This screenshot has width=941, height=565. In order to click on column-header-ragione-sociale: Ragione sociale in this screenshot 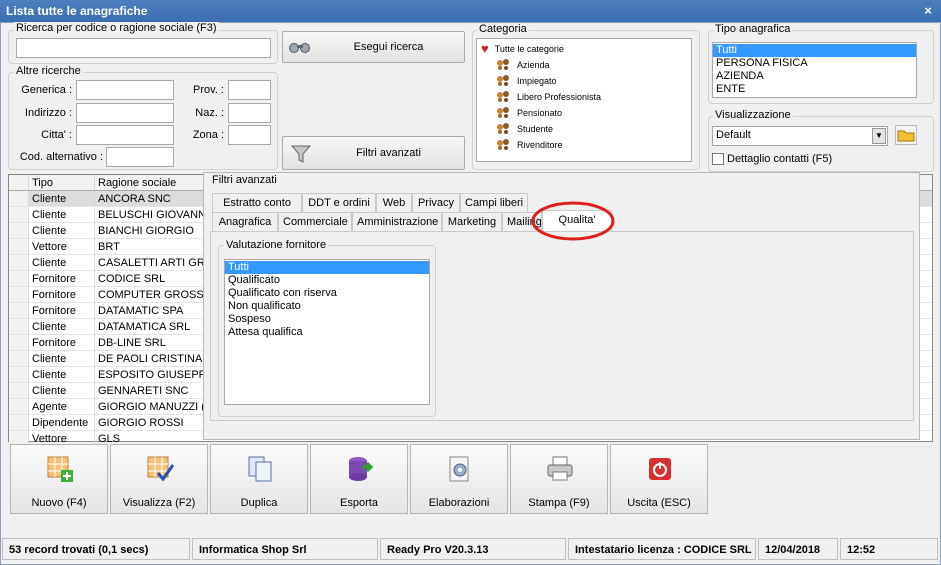, I will do `click(155, 182)`.